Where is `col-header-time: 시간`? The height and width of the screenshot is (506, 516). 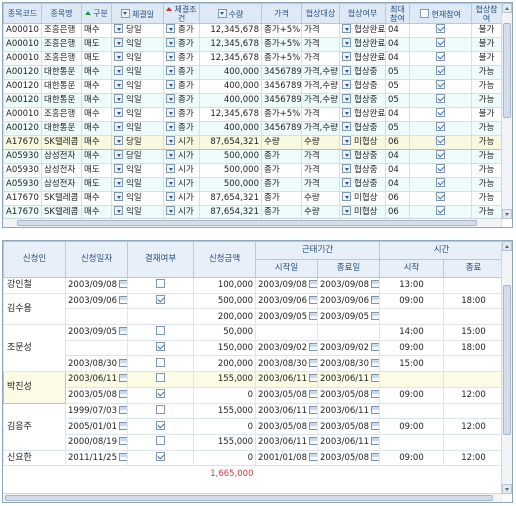 col-header-time: 시간 is located at coordinates (441, 250).